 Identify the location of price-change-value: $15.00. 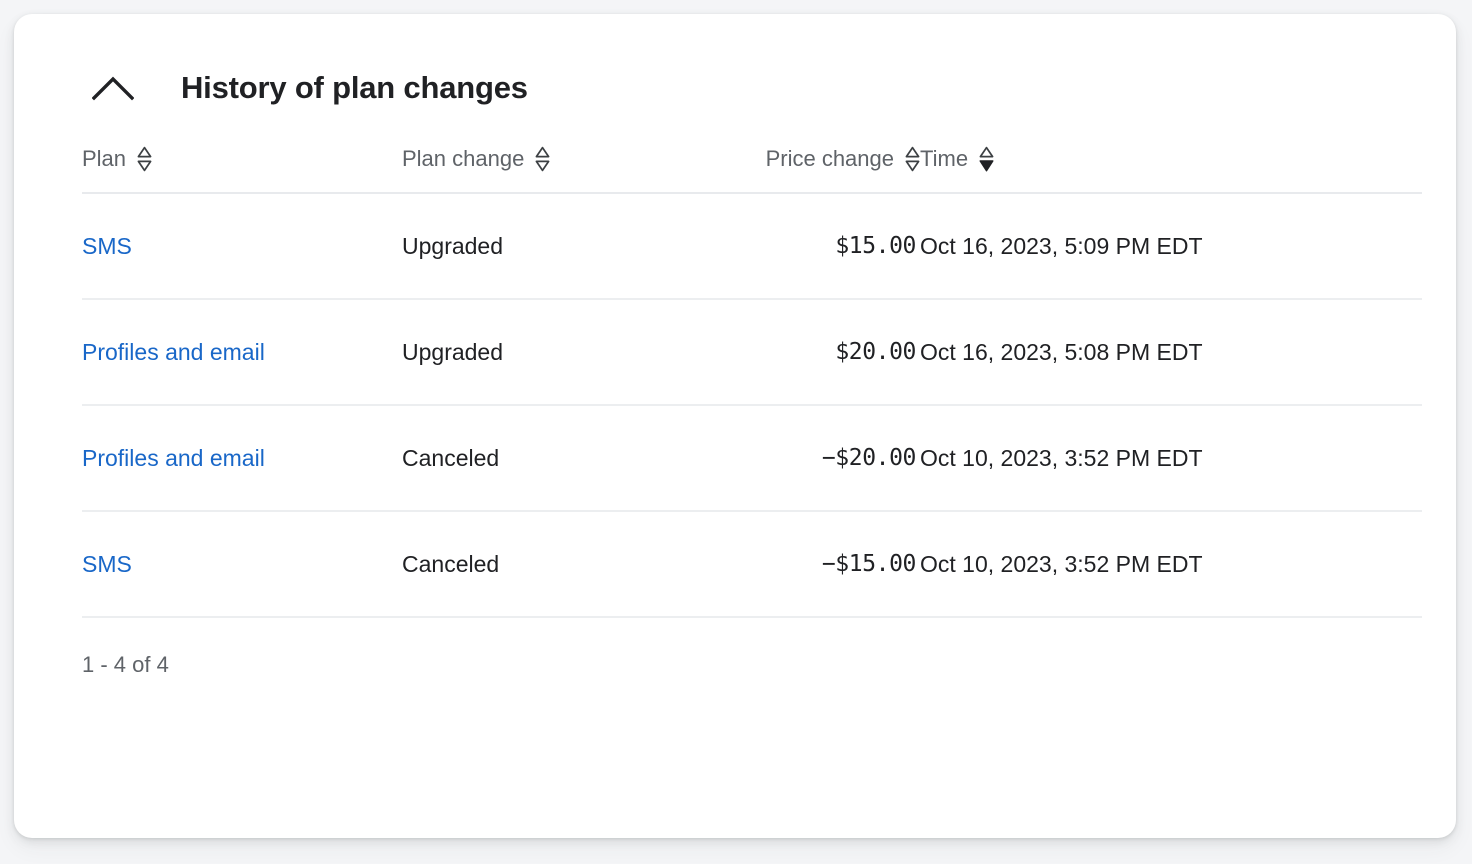
(875, 246).